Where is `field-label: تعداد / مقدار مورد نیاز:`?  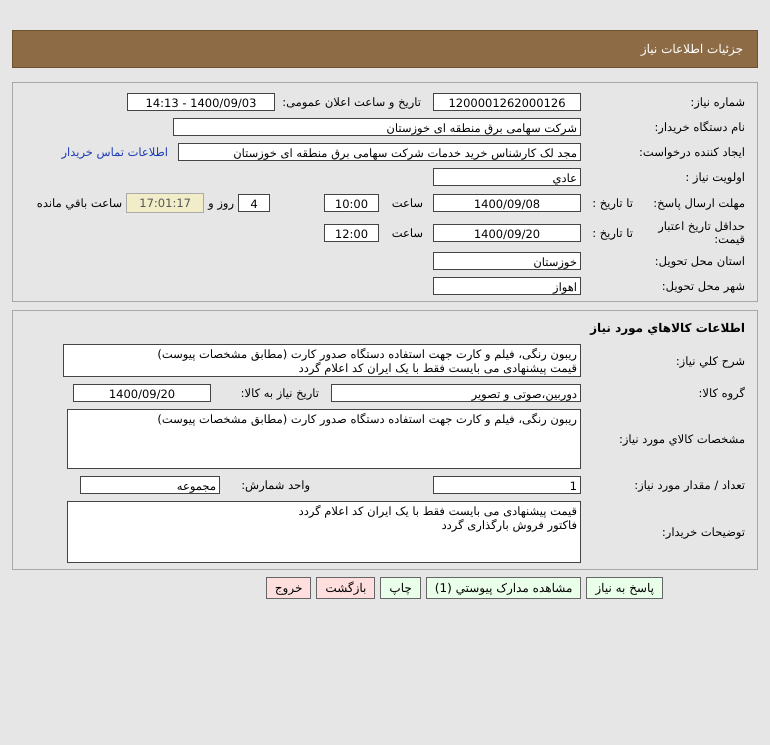
field-label: تعداد / مقدار مورد نیاز: is located at coordinates (689, 485).